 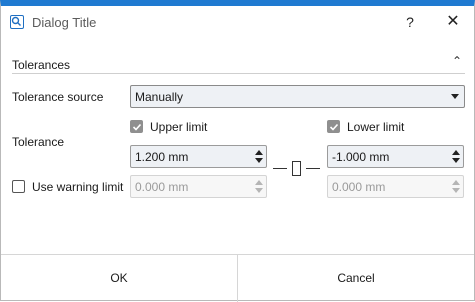 I want to click on lower-limit-label: Lower limit, so click(x=376, y=127).